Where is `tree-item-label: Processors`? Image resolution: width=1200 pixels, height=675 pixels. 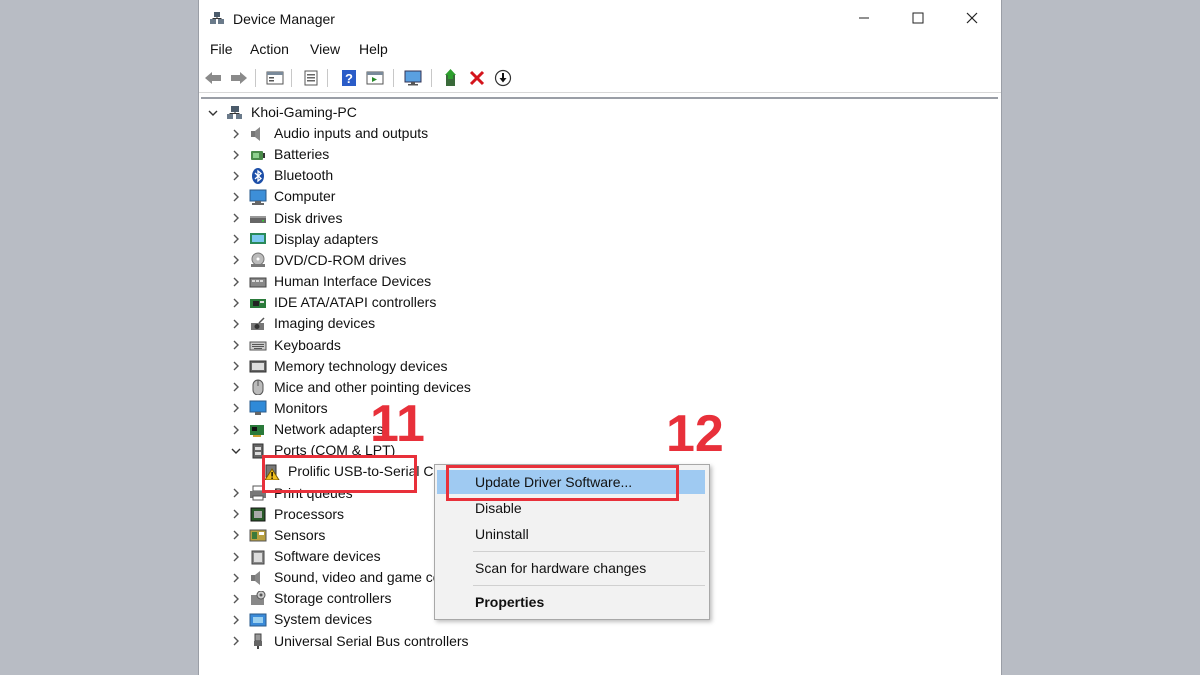 tree-item-label: Processors is located at coordinates (309, 513).